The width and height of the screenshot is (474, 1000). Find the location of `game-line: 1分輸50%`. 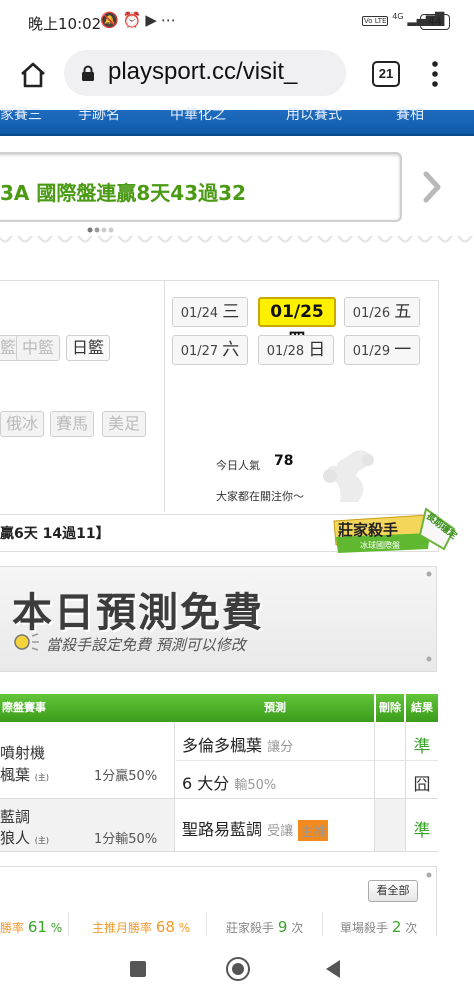

game-line: 1分輸50% is located at coordinates (126, 839).